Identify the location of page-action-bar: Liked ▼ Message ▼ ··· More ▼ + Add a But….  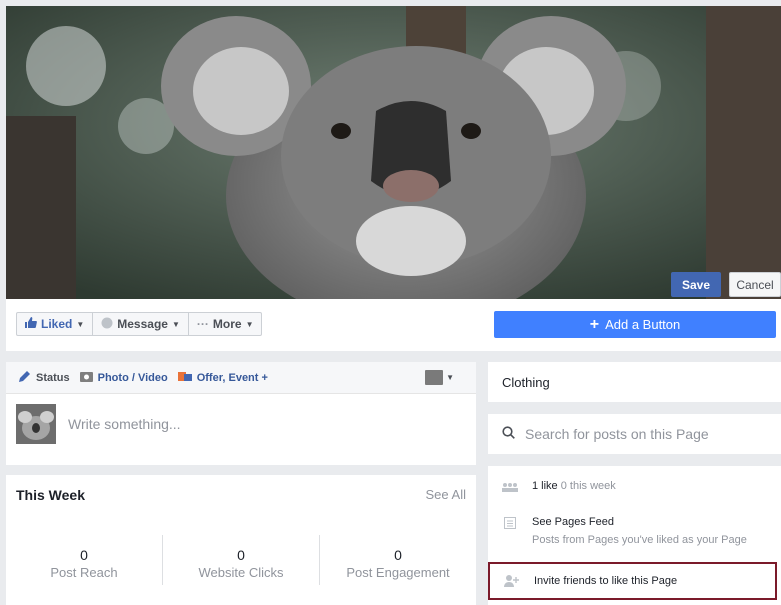
(393, 325).